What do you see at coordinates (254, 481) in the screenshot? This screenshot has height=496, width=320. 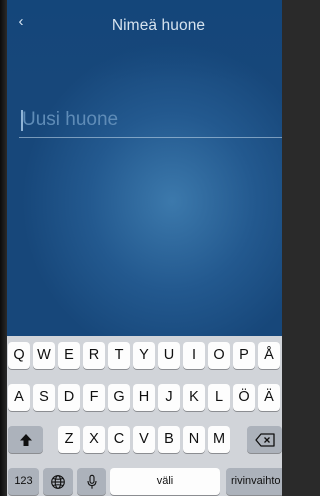 I see `return-key: rivinvaihto` at bounding box center [254, 481].